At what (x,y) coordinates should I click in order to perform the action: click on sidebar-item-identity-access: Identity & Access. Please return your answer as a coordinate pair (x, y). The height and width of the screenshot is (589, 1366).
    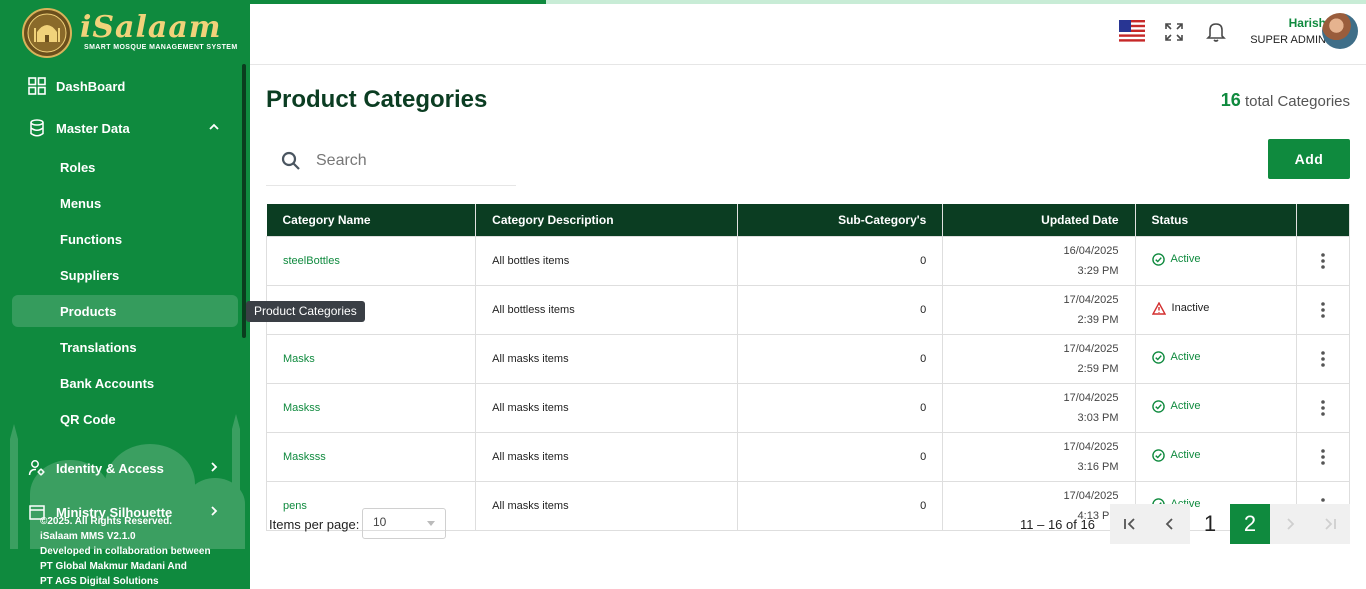
    Looking at the image, I should click on (125, 468).